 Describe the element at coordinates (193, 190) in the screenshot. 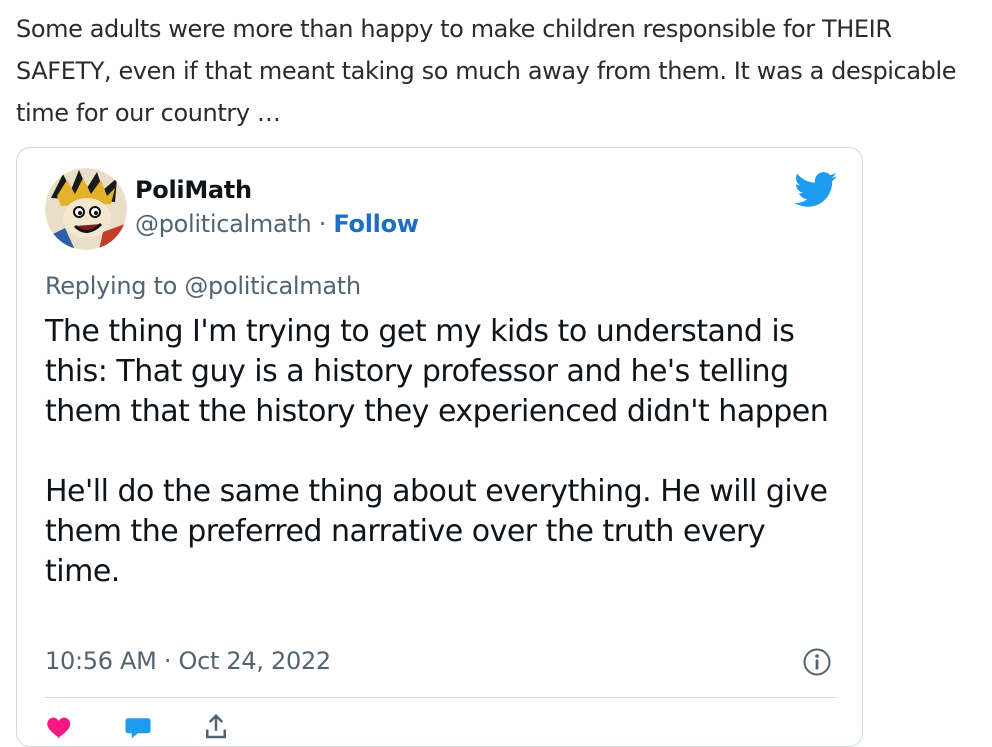

I see `author-name: PoliMath` at that location.